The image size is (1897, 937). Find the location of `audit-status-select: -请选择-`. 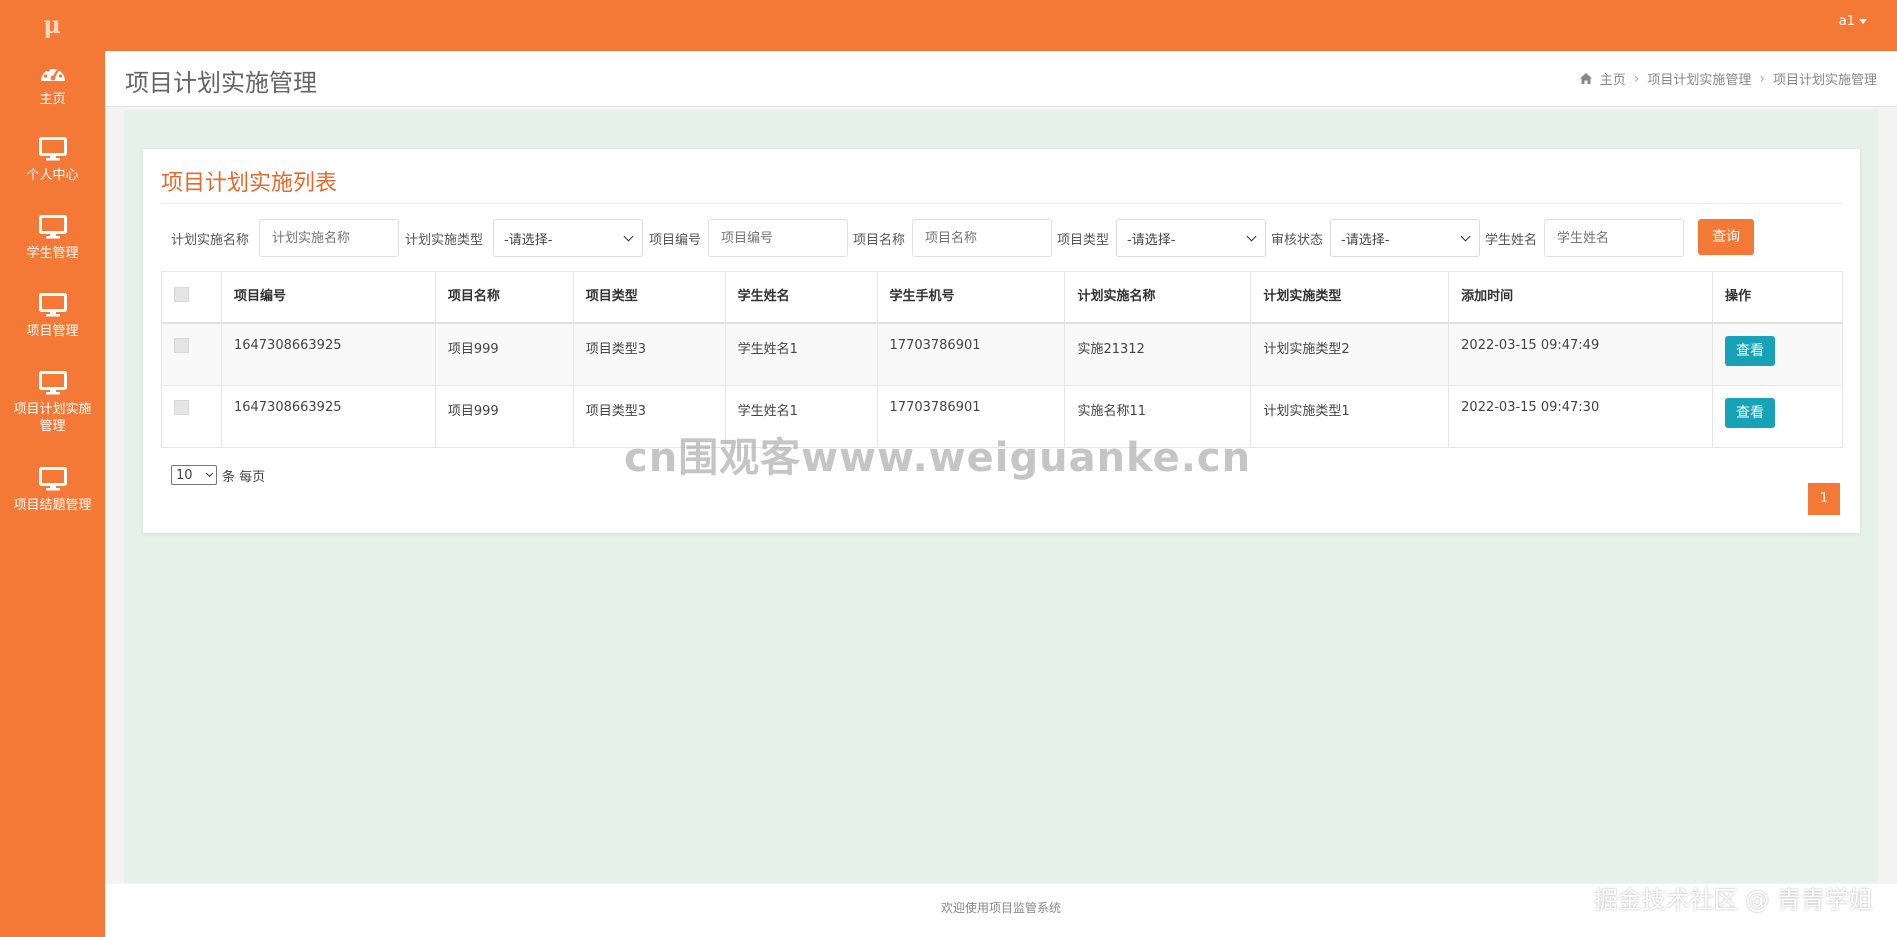

audit-status-select: -请选择- is located at coordinates (1405, 238).